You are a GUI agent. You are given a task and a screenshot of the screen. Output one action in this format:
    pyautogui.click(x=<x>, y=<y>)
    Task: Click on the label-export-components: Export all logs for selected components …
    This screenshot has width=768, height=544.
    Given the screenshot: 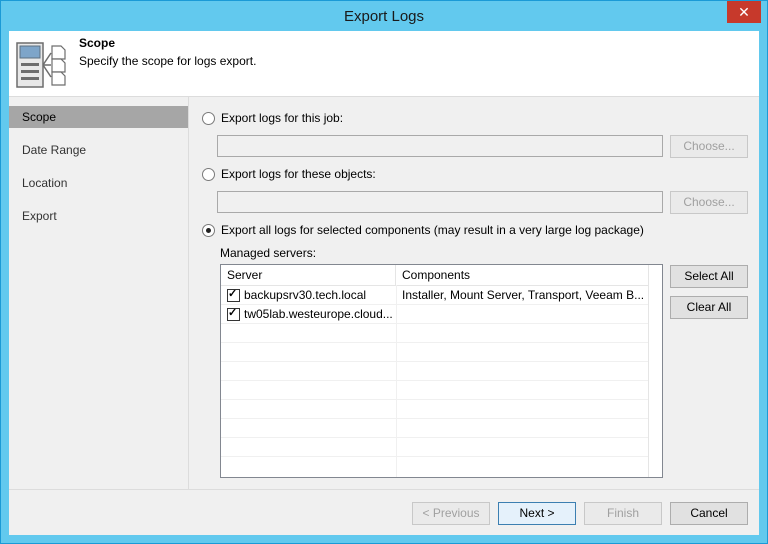 What is the action you would take?
    pyautogui.click(x=432, y=230)
    